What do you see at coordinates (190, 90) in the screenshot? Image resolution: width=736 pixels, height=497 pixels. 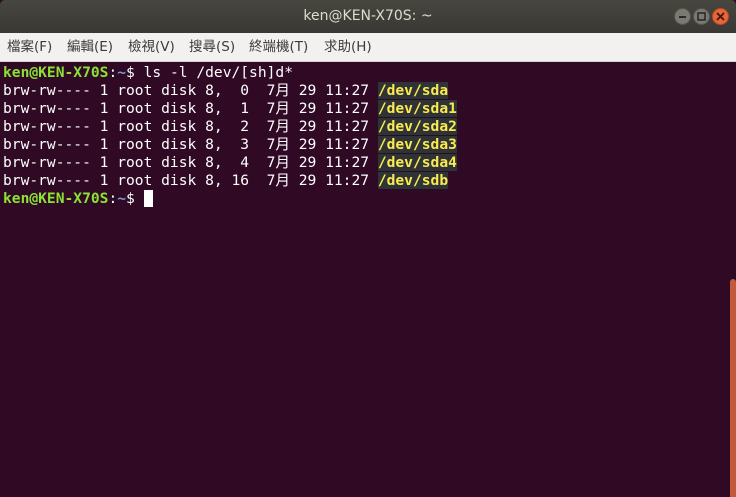 I see `row-meta: brw-rw---- 1 root disk 8, 0 7月 29 11:27` at bounding box center [190, 90].